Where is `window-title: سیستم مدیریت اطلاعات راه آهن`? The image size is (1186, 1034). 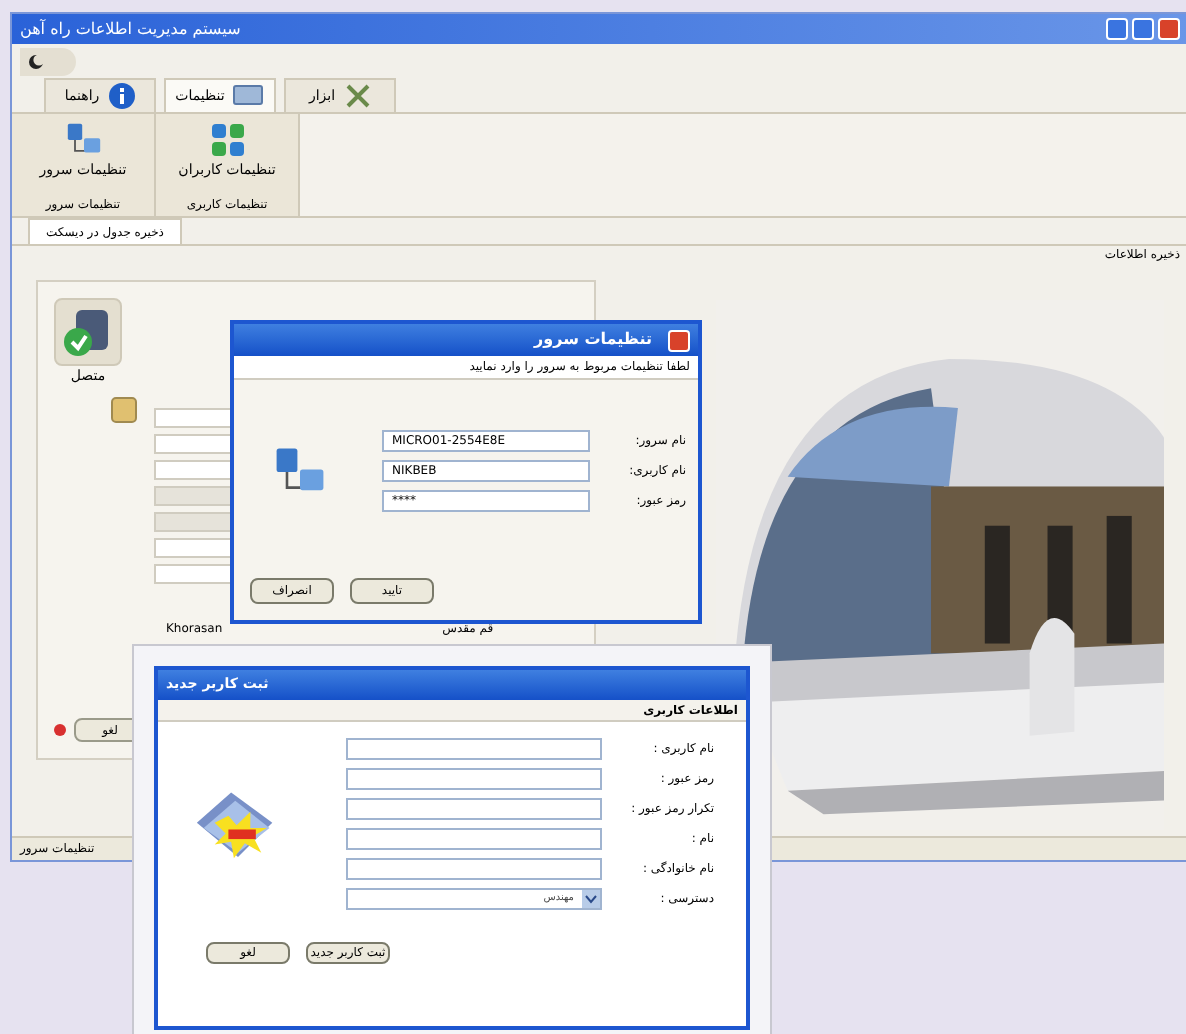
window-title: سیستم مدیریت اطلاعات راه آهن is located at coordinates (130, 29).